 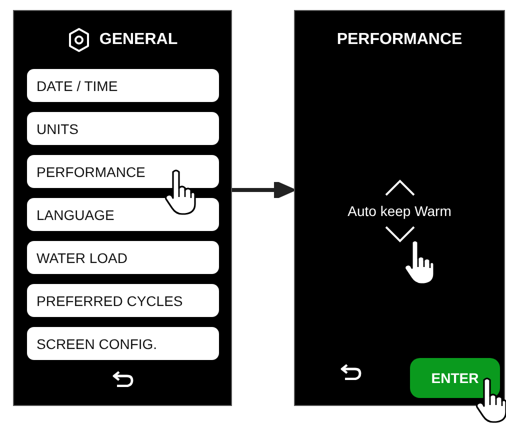 What do you see at coordinates (122, 257) in the screenshot?
I see `menu-item: WATER LOAD` at bounding box center [122, 257].